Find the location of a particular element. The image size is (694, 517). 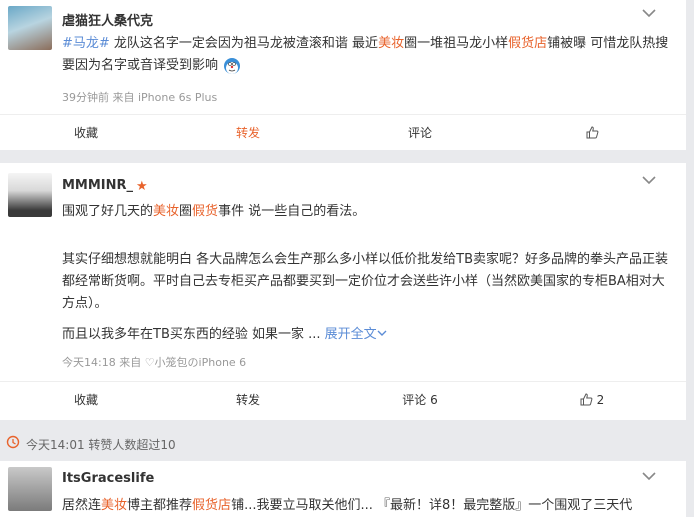

action-bar: 收藏 转发 评论 6 2 is located at coordinates (343, 399).